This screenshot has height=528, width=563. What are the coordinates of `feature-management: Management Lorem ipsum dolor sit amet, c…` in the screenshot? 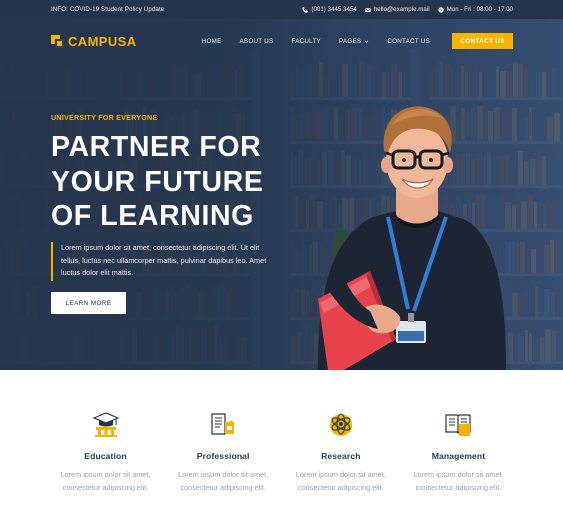 It's located at (458, 455).